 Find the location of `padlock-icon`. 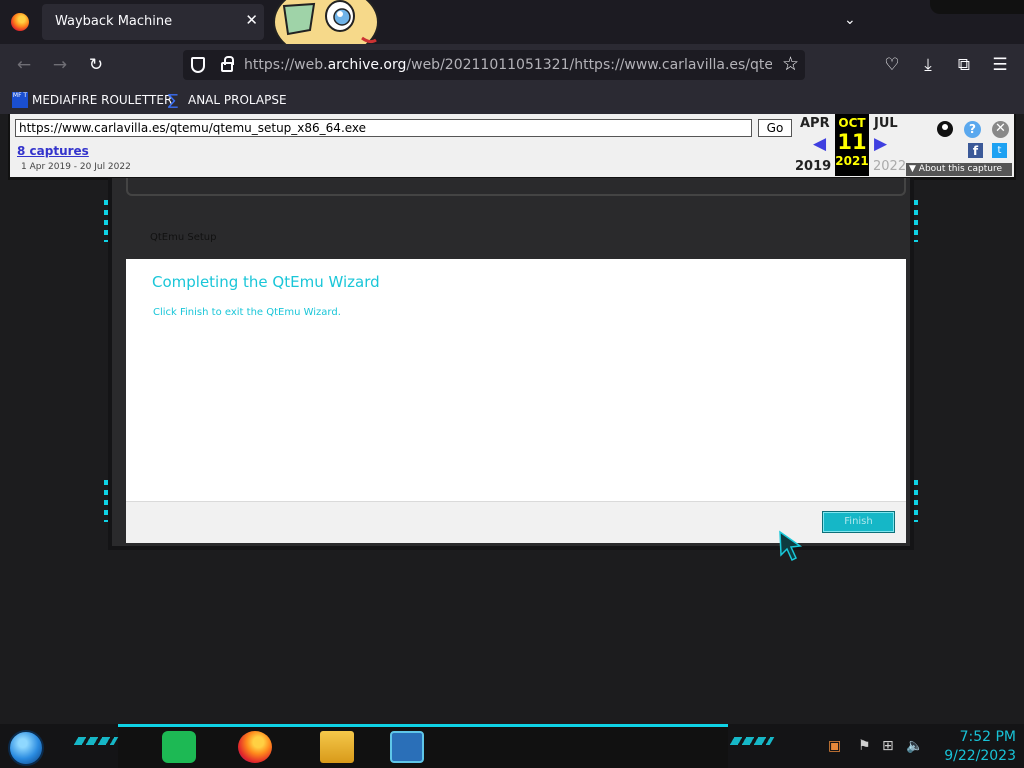

padlock-icon is located at coordinates (227, 64).